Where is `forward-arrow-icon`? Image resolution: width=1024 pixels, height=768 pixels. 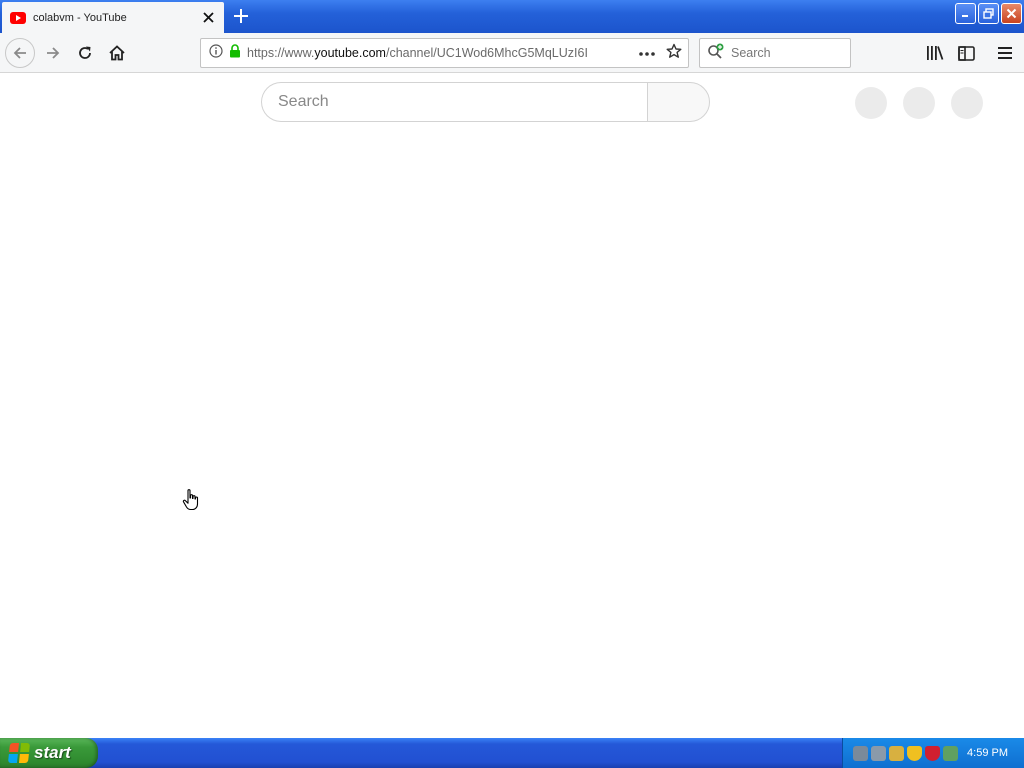 forward-arrow-icon is located at coordinates (53, 53).